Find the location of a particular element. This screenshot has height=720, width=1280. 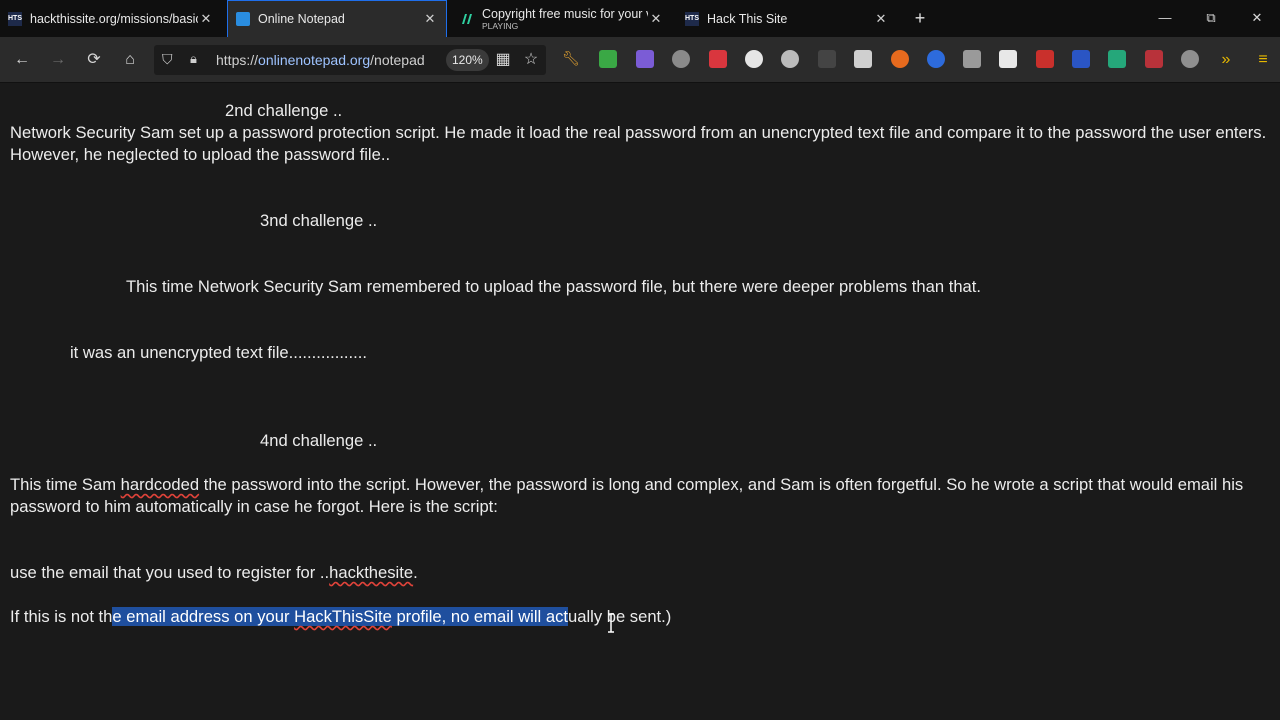

text-segment: This time Sam is located at coordinates (65, 484).